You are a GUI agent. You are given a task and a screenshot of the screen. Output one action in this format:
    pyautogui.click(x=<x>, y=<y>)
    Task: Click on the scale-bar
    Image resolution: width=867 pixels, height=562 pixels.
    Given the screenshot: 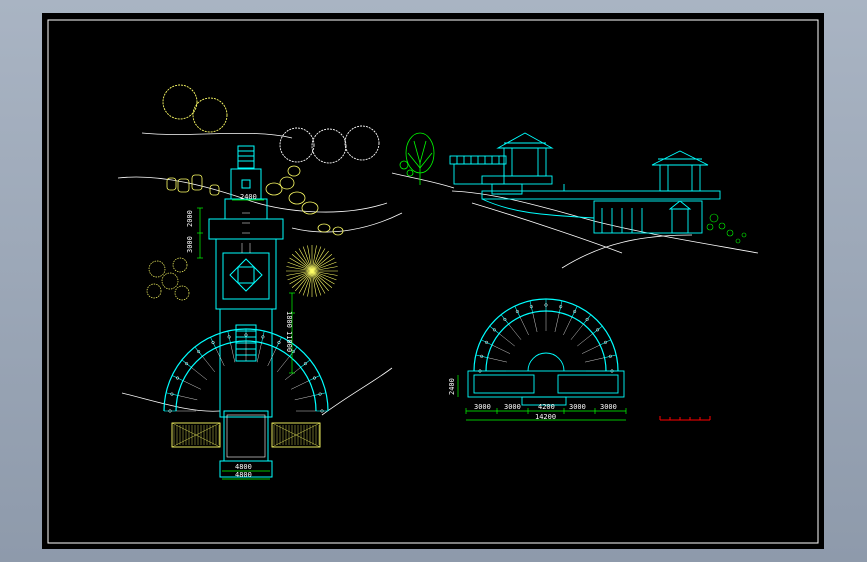 What is the action you would take?
    pyautogui.click(x=685, y=418)
    